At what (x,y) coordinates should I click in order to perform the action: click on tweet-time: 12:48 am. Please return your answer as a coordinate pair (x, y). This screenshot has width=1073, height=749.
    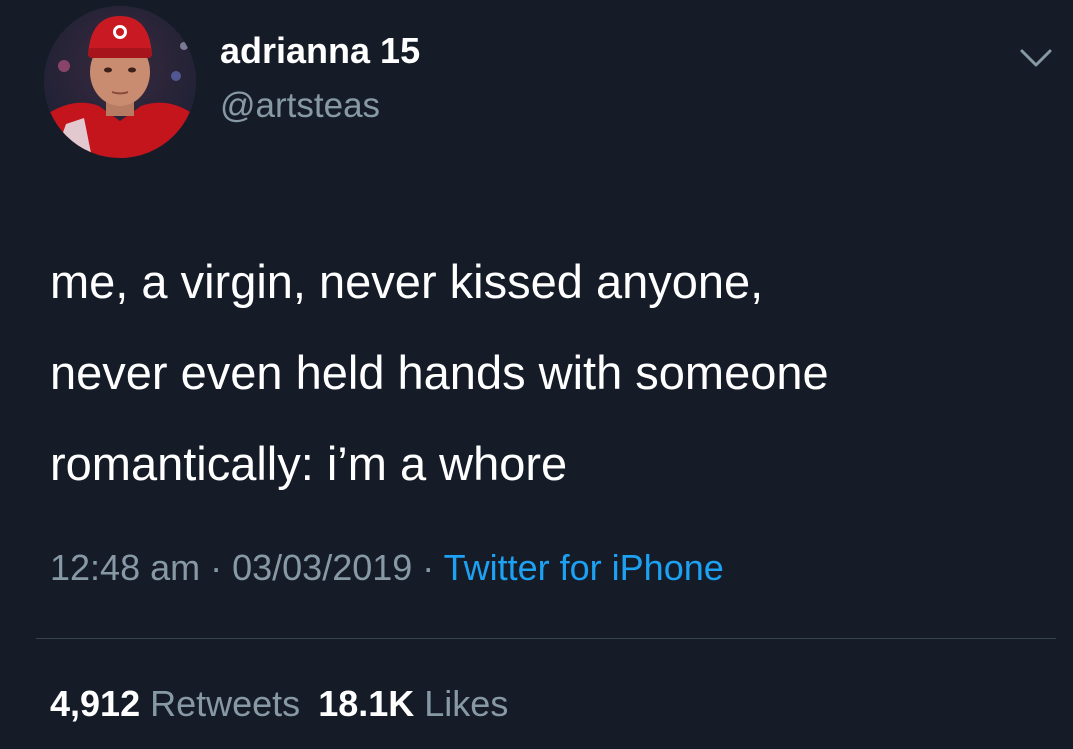
    Looking at the image, I should click on (125, 567).